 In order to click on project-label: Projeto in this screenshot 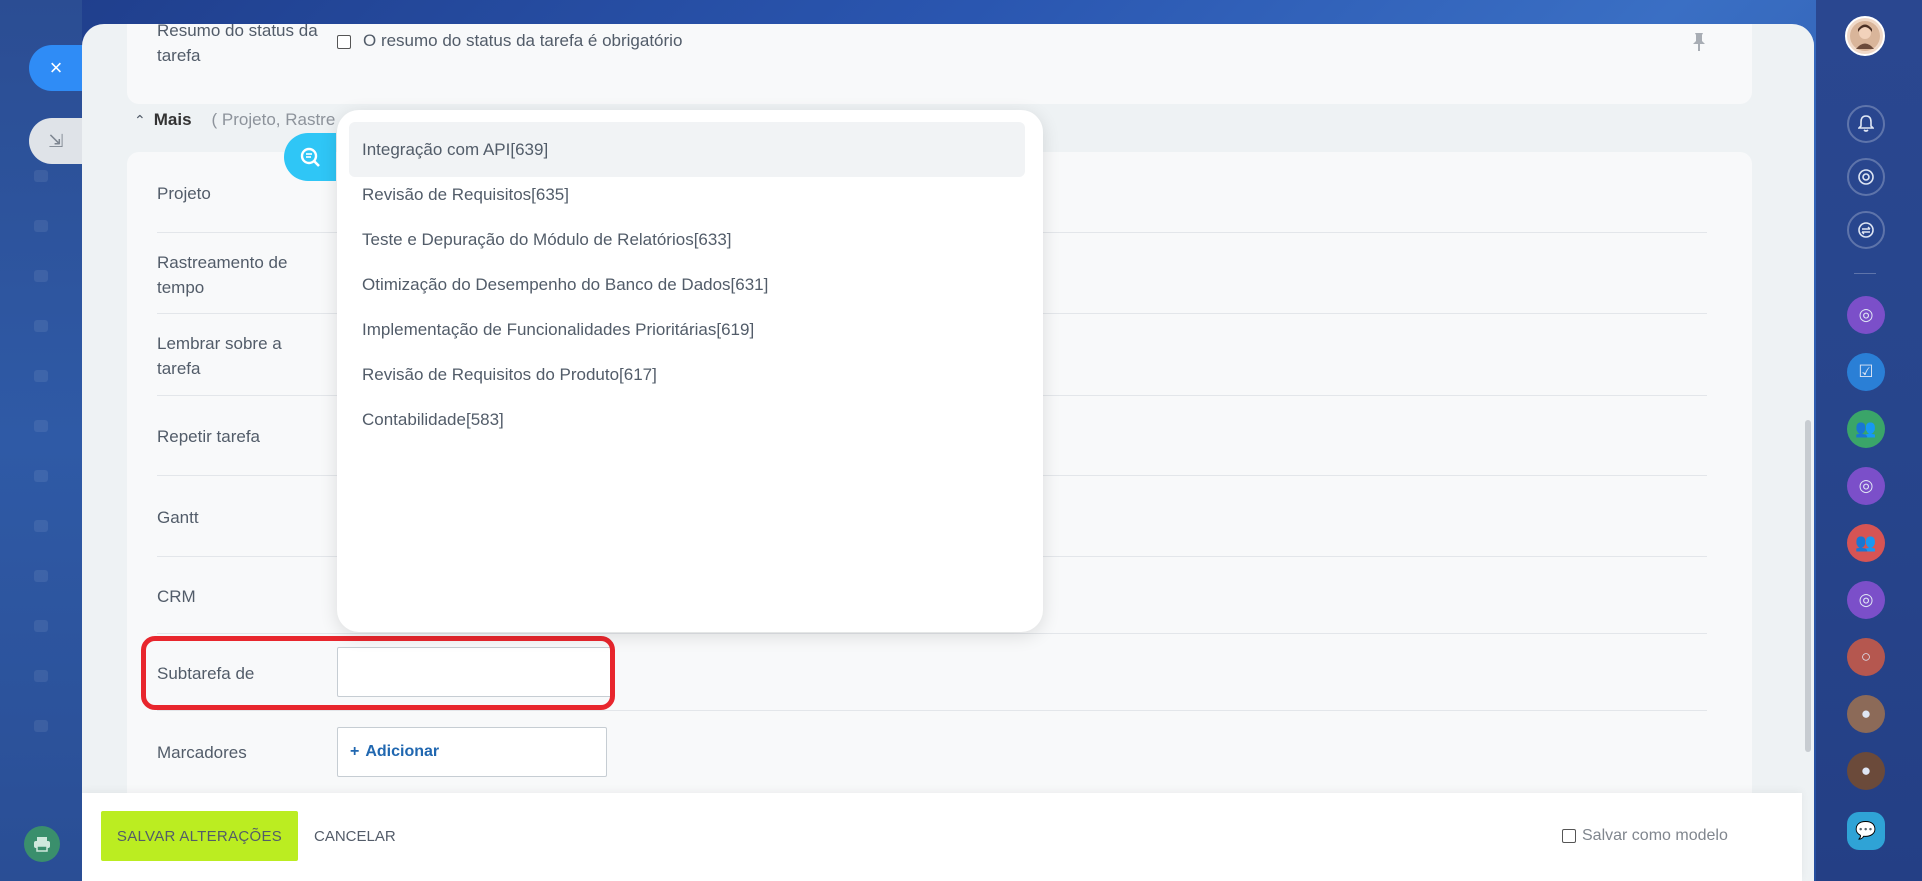, I will do `click(184, 193)`.